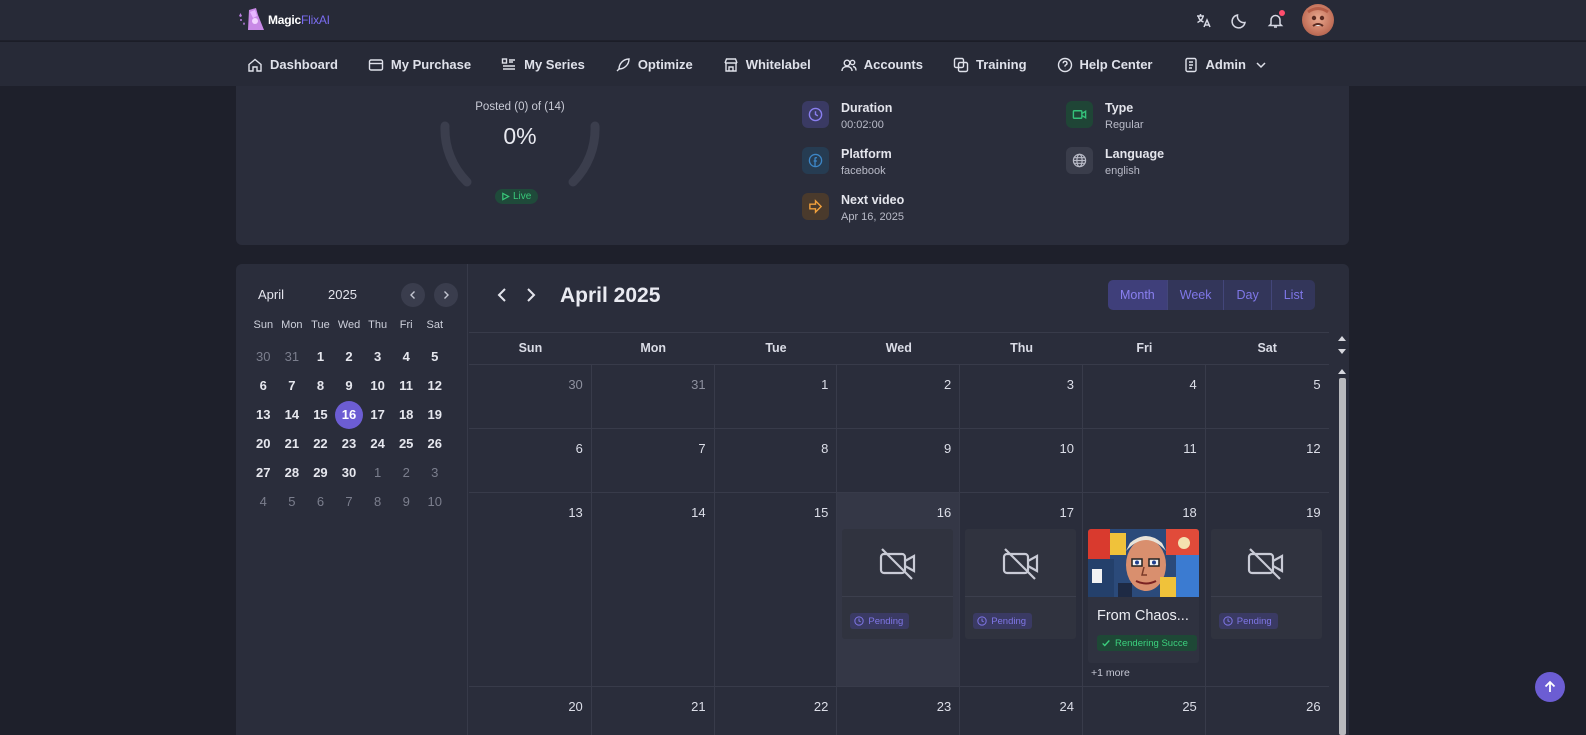 Image resolution: width=1586 pixels, height=735 pixels. I want to click on logo: MagicFlixAI, so click(283, 20).